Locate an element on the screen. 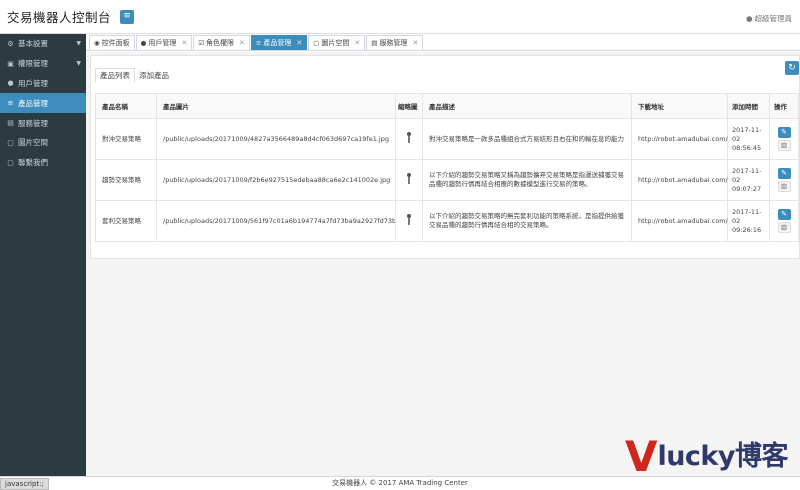 This screenshot has width=800, height=490. top-navbar: 交易機器人控制台 ≡ ● 超級管理員 is located at coordinates (400, 17).